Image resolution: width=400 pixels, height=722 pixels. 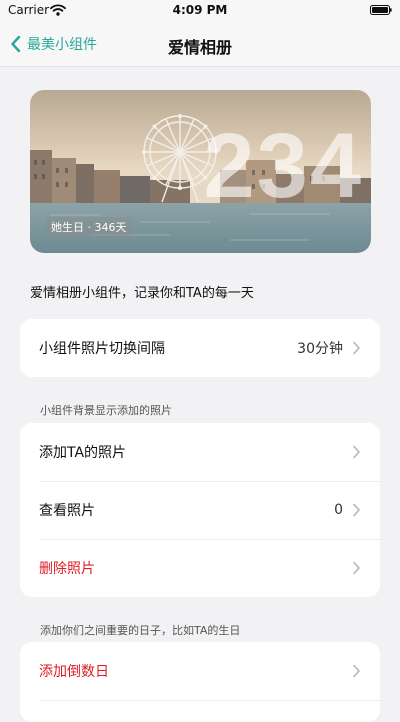 I want to click on add-photo-row: 添加TA的照片, so click(x=200, y=452).